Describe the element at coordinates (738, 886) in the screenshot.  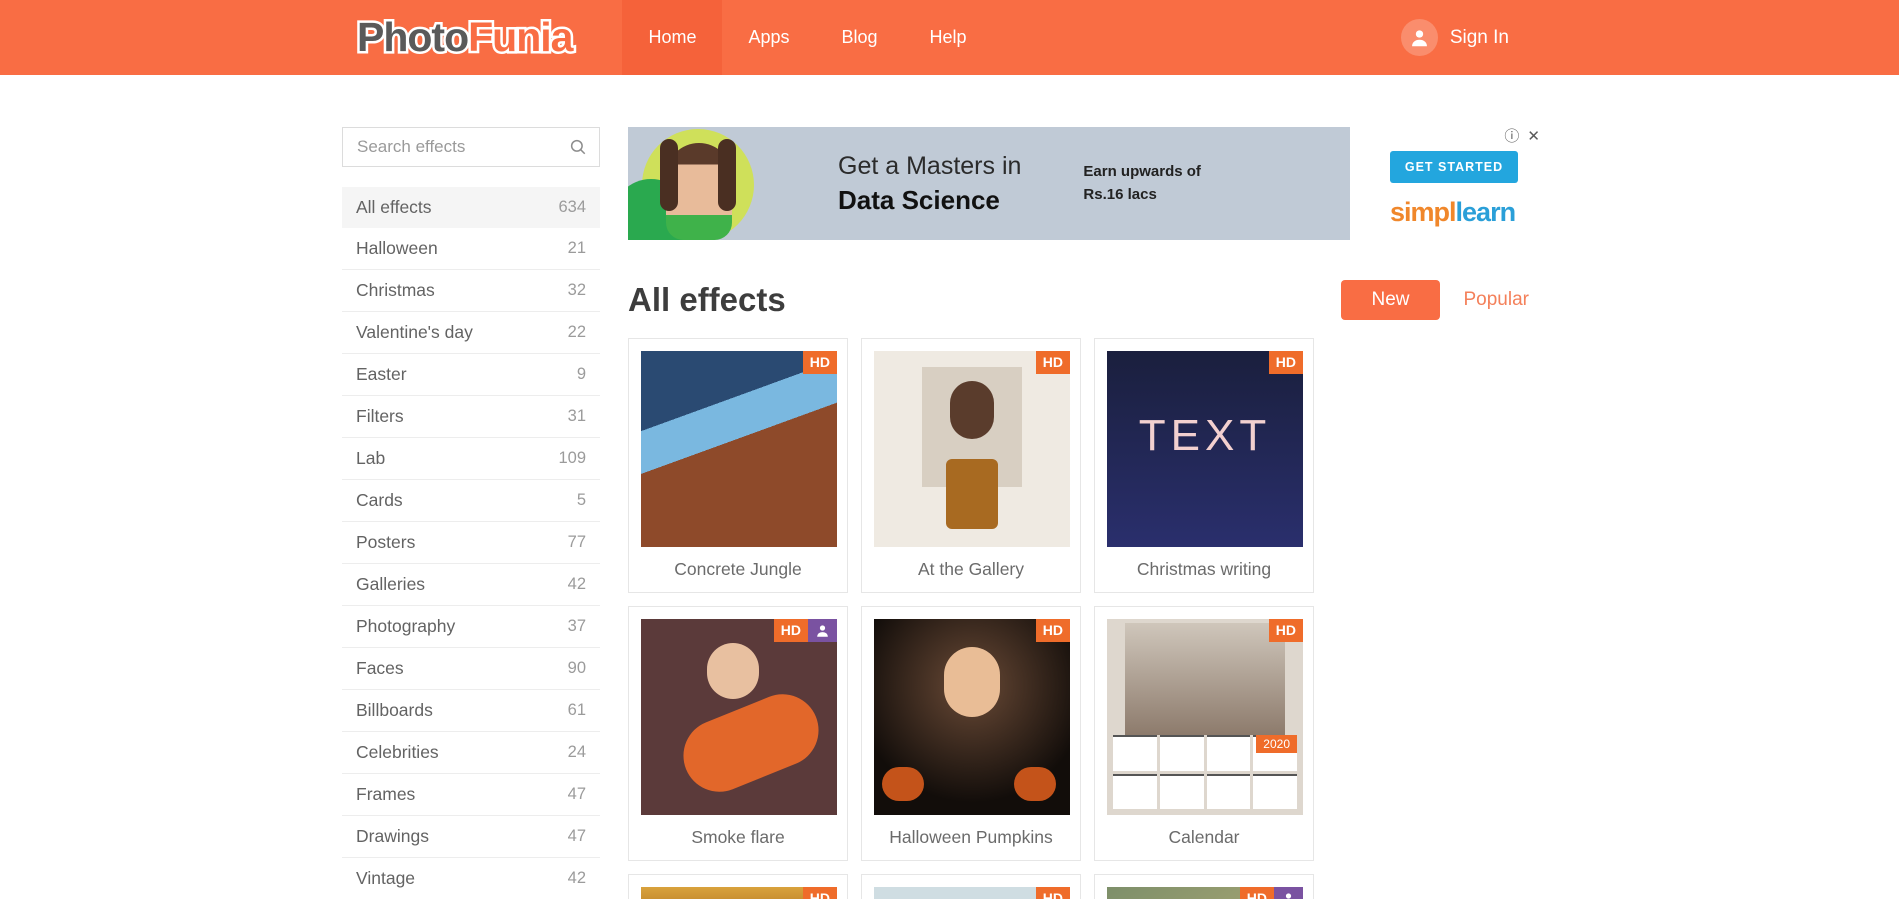
I see `effect-card: HDRijksmuseum` at that location.